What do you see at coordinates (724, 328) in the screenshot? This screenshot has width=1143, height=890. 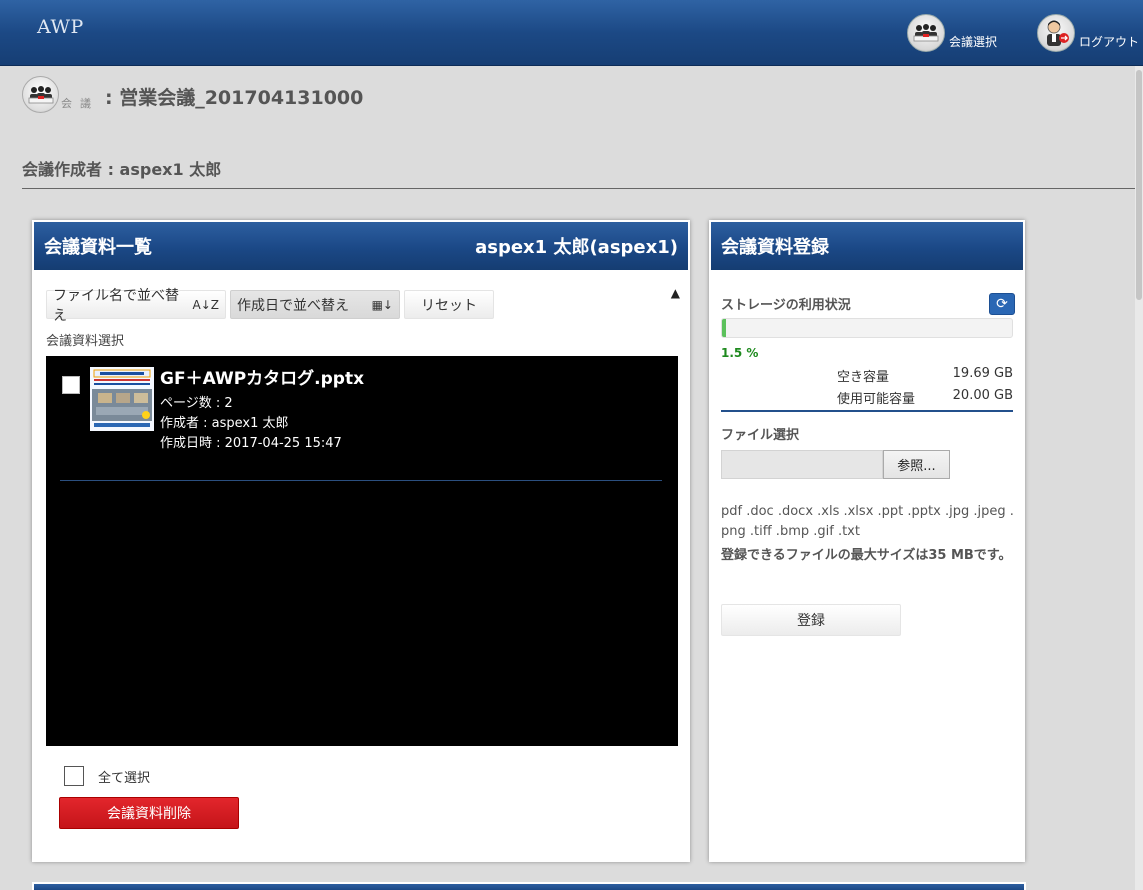 I see `storage-progress-fill` at bounding box center [724, 328].